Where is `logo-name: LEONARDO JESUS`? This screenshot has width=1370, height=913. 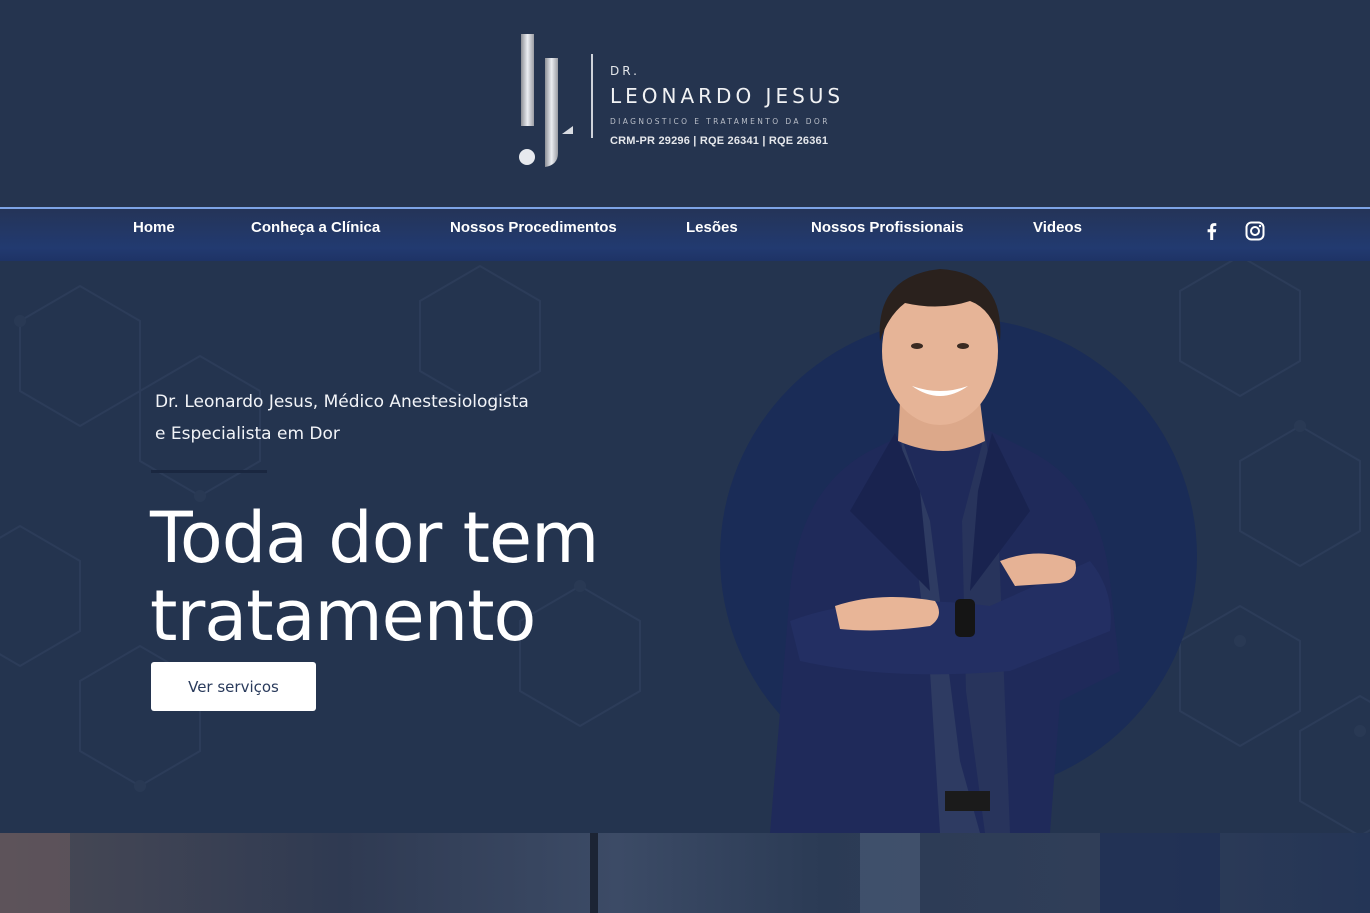
logo-name: LEONARDO JESUS is located at coordinates (727, 96).